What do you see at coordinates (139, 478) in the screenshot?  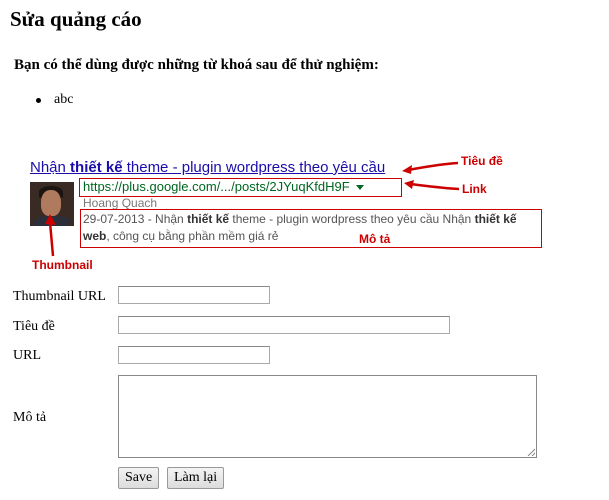 I see `save-button: Save` at bounding box center [139, 478].